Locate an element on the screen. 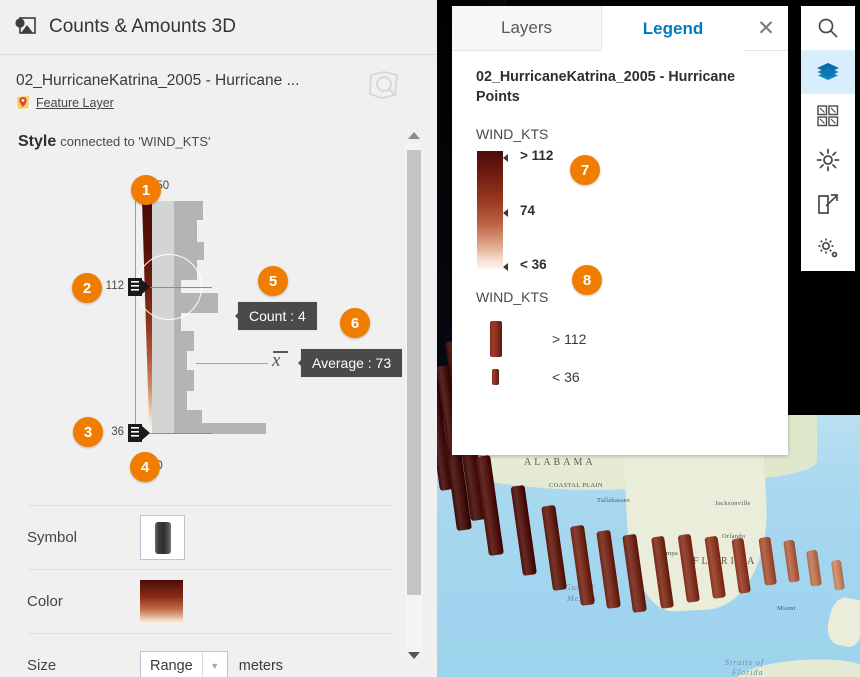  legend-color-ramp-block: > 112 74 < 36 is located at coordinates (632, 209).